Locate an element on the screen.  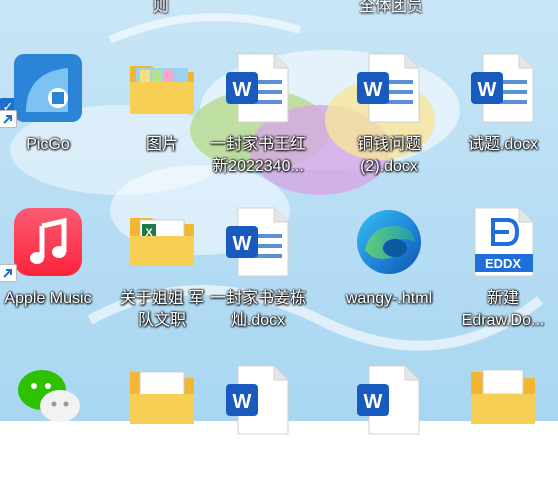
icon-label: wangy-.html is located at coordinates (389, 298).